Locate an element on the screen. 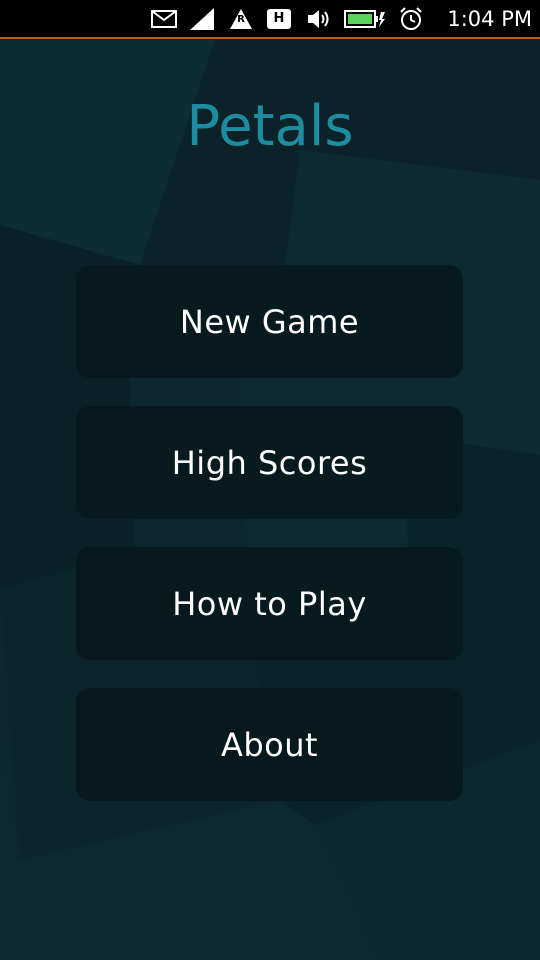 The height and width of the screenshot is (960, 540). new-game-button: New Game is located at coordinates (269, 321).